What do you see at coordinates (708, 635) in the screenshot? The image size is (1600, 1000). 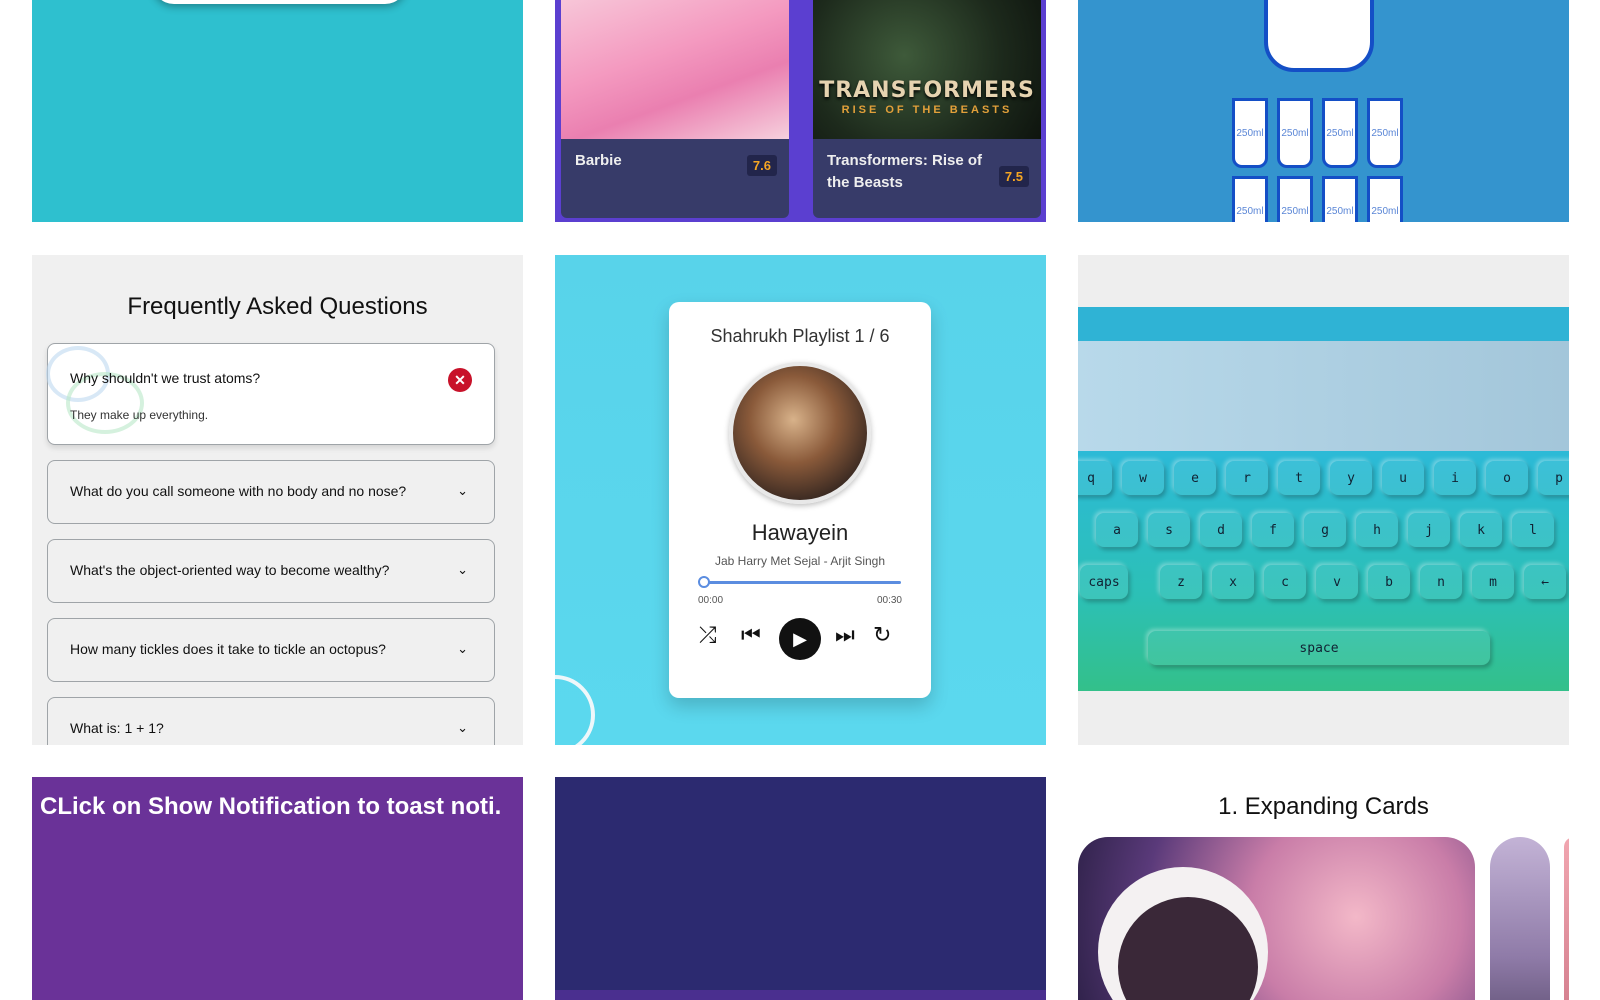 I see `shuffle-icon: ⤮` at bounding box center [708, 635].